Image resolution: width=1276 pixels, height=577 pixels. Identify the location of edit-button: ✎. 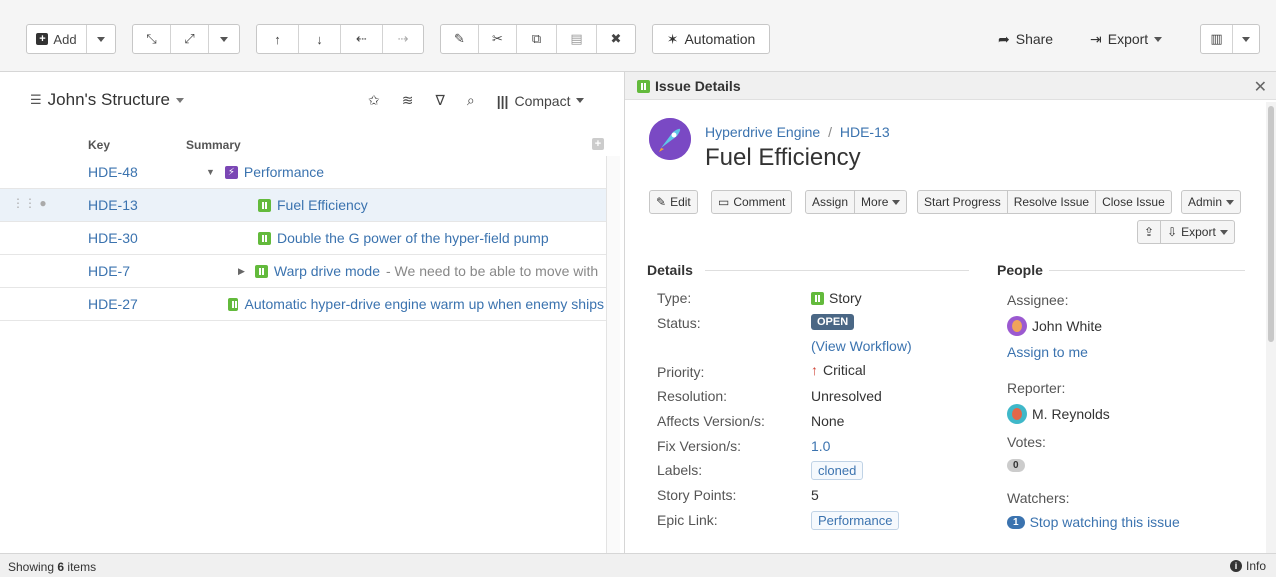
(460, 39).